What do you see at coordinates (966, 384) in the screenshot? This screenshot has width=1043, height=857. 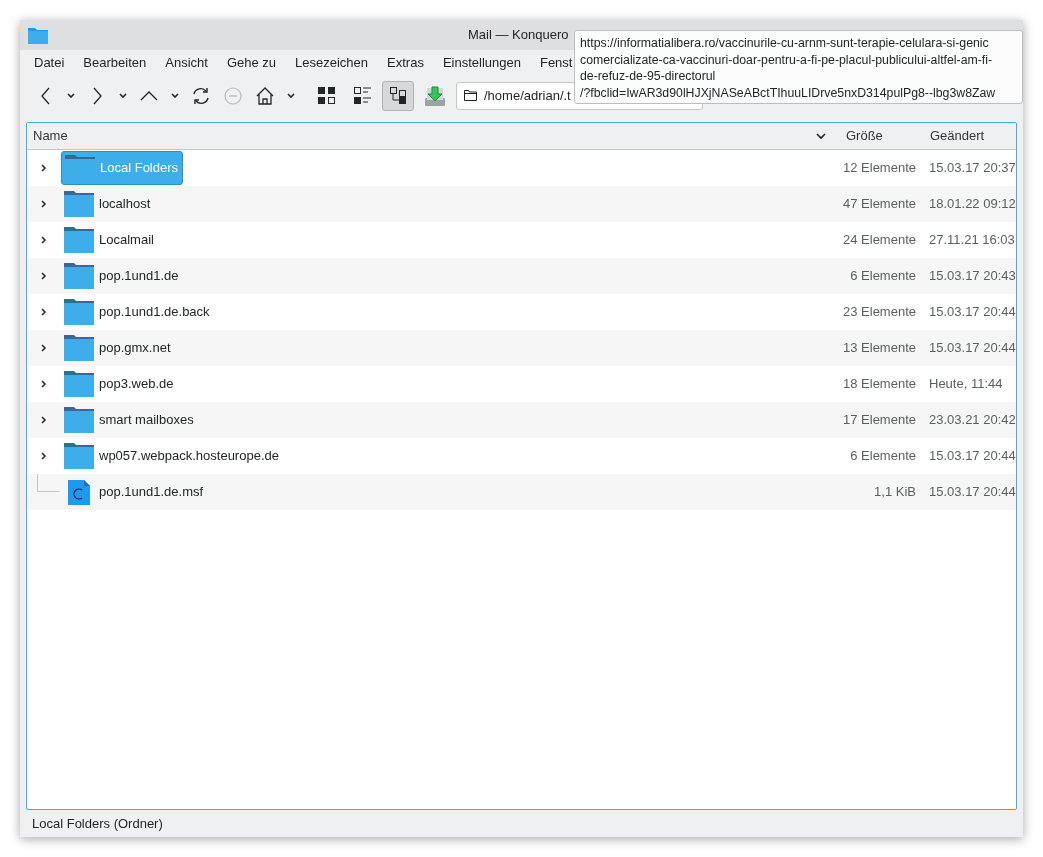 I see `date-cell-text: Heute, 11:44` at bounding box center [966, 384].